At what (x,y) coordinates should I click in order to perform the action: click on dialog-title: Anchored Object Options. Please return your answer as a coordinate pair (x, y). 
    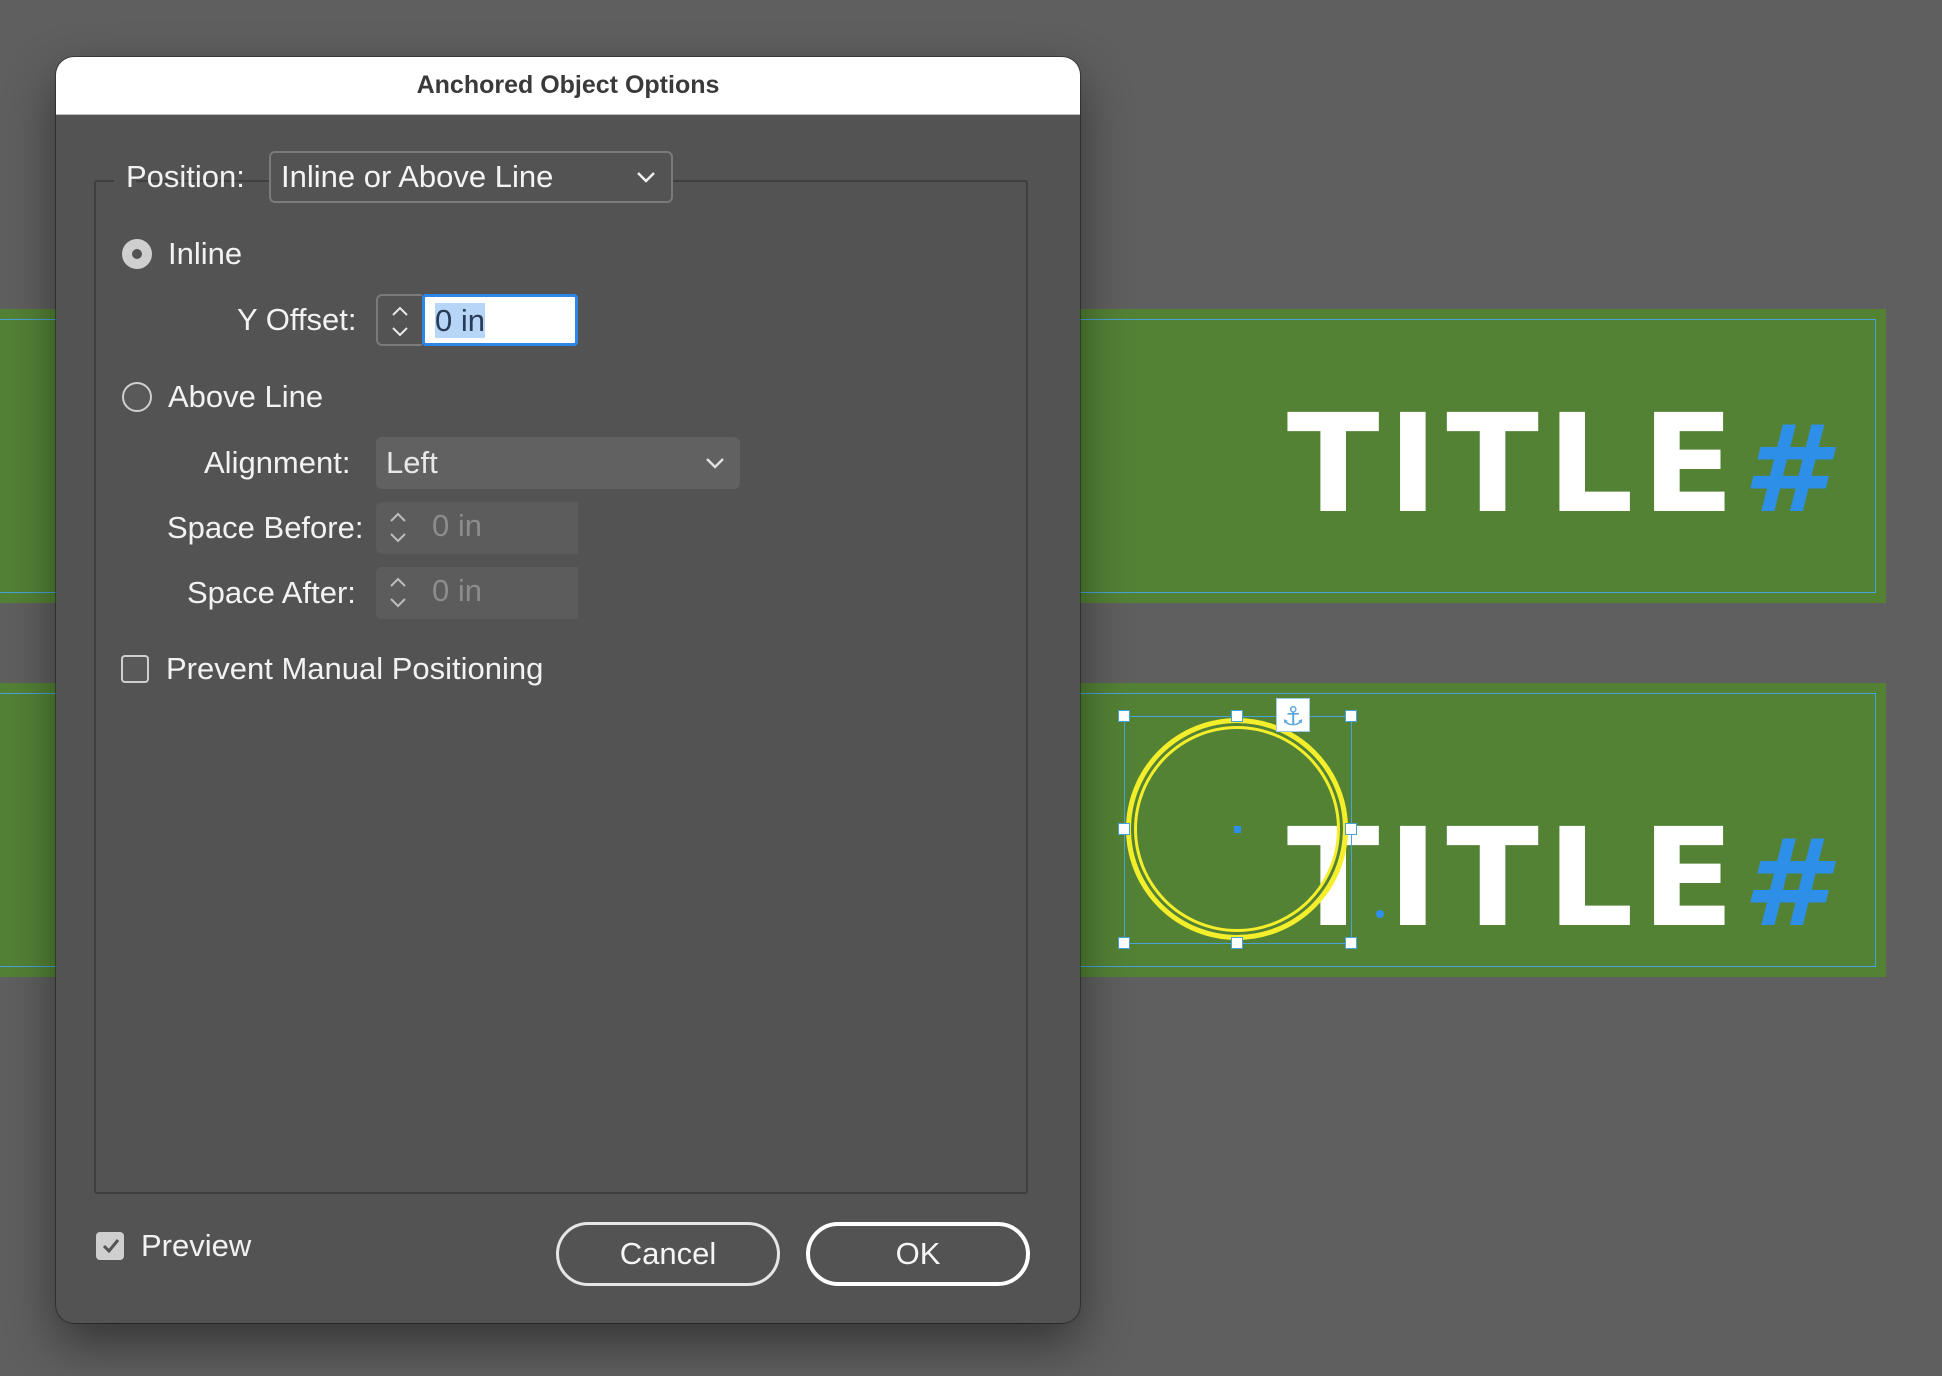
    Looking at the image, I should click on (568, 86).